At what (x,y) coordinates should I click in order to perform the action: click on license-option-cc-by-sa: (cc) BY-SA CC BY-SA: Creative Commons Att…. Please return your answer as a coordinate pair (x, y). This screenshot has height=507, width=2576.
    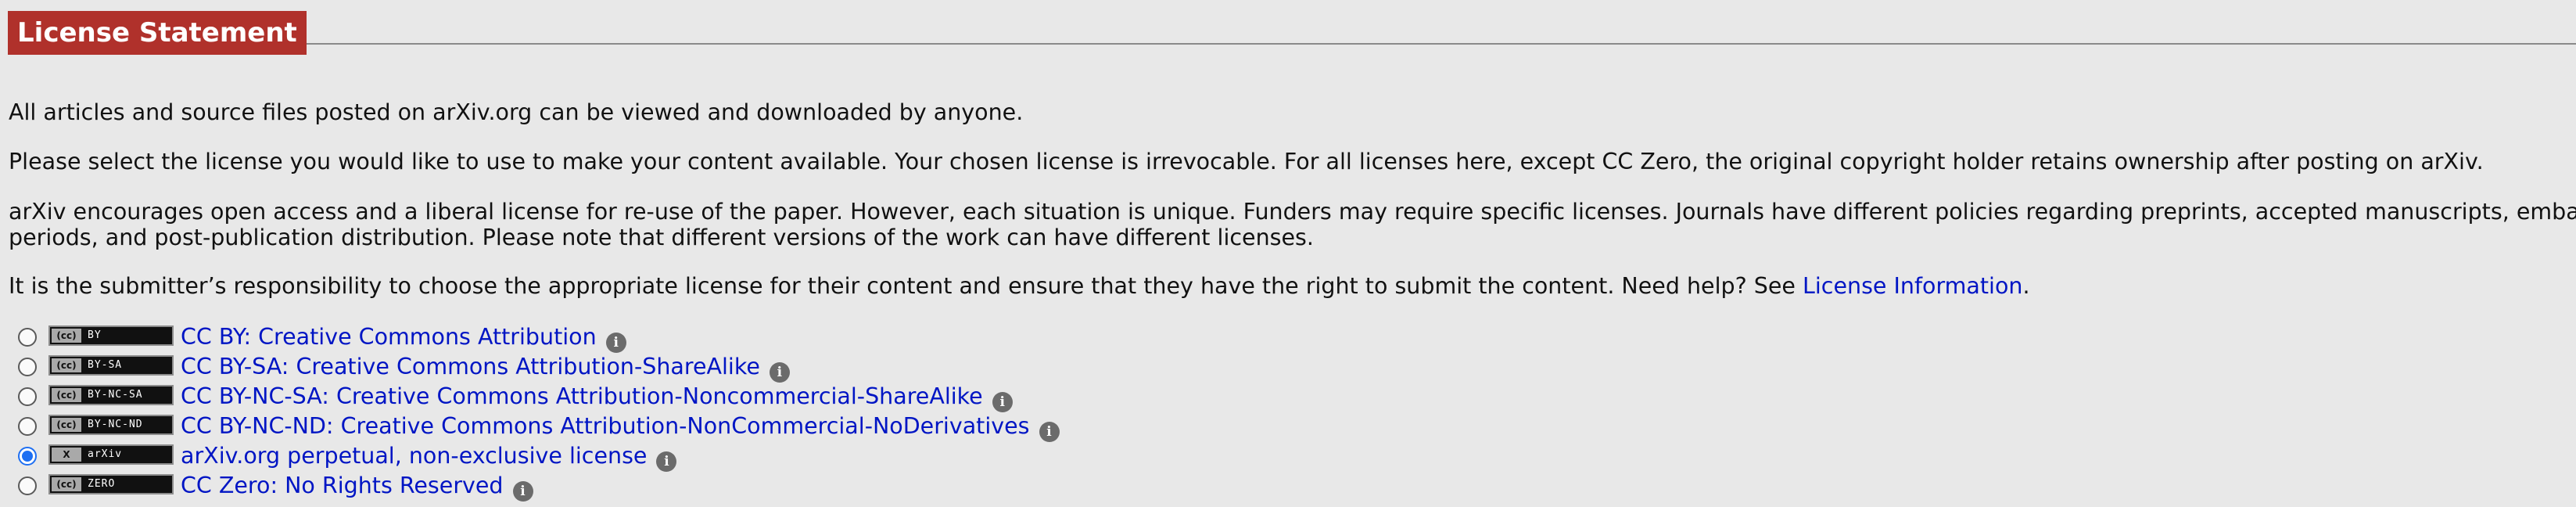
    Looking at the image, I should click on (782, 367).